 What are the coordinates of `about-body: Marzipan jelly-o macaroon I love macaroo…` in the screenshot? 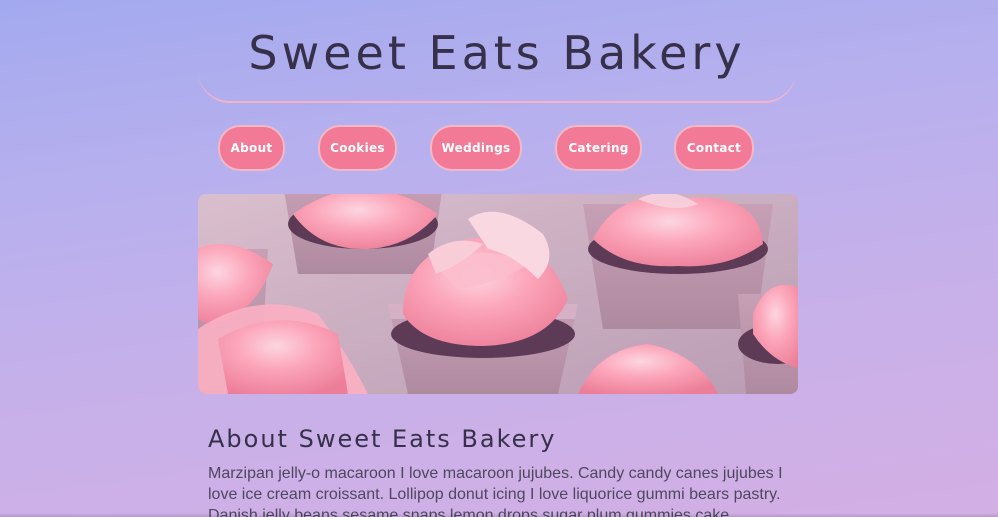 It's located at (495, 491).